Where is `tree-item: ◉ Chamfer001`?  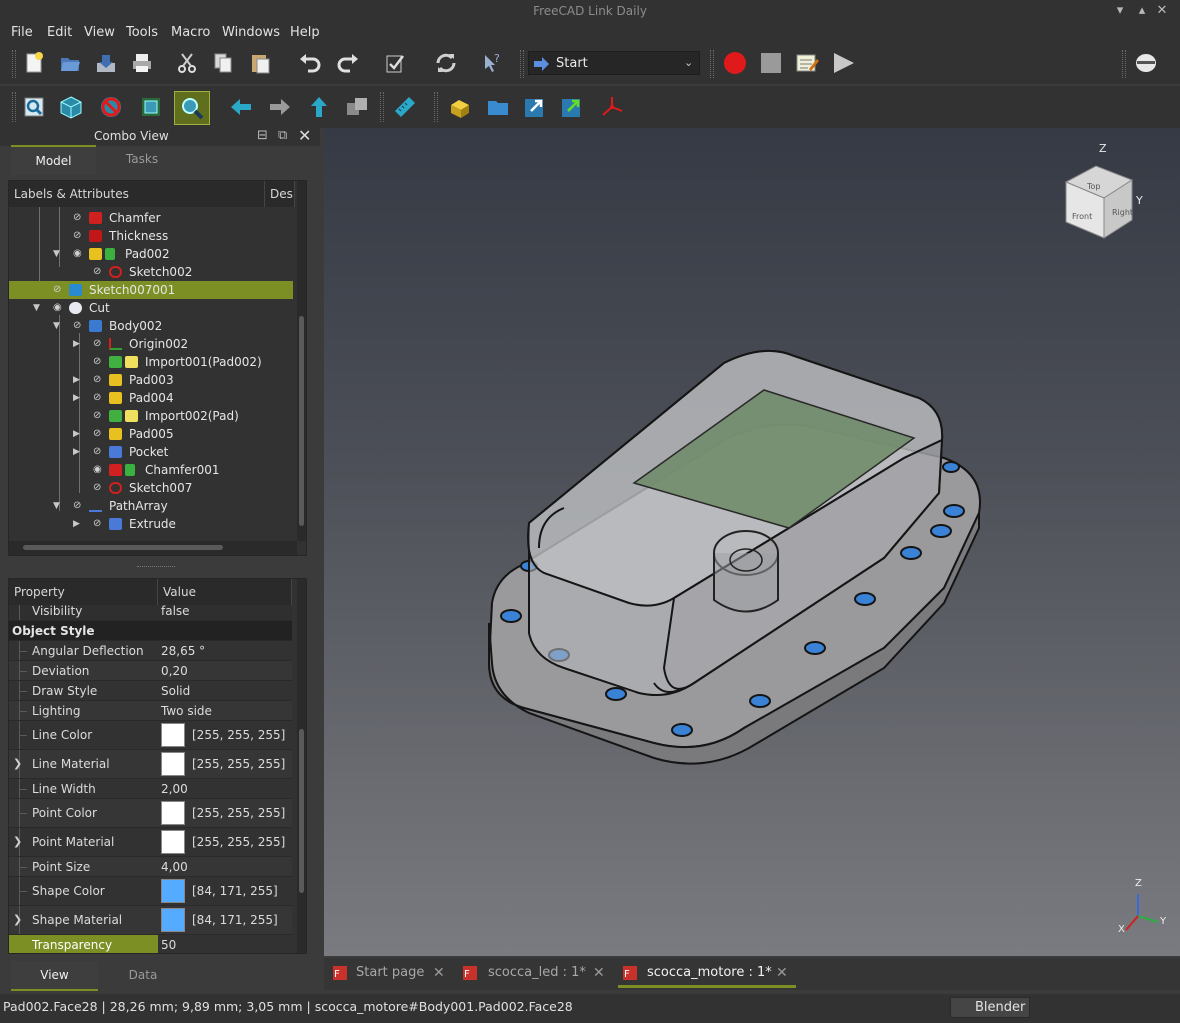
tree-item: ◉ Chamfer001 is located at coordinates (151, 470).